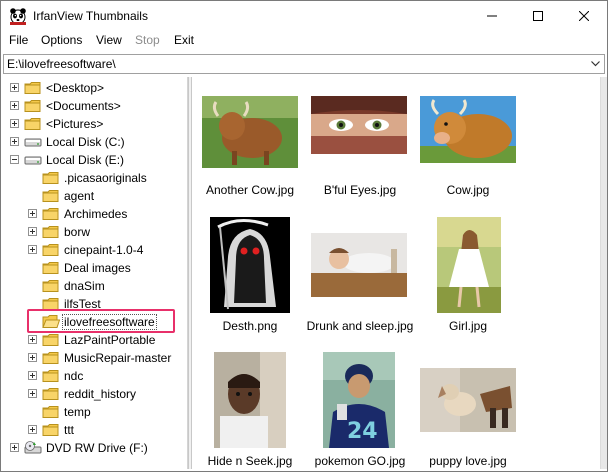 This screenshot has height=472, width=608. What do you see at coordinates (469, 265) in the screenshot?
I see `thumbnail-image-girl` at bounding box center [469, 265].